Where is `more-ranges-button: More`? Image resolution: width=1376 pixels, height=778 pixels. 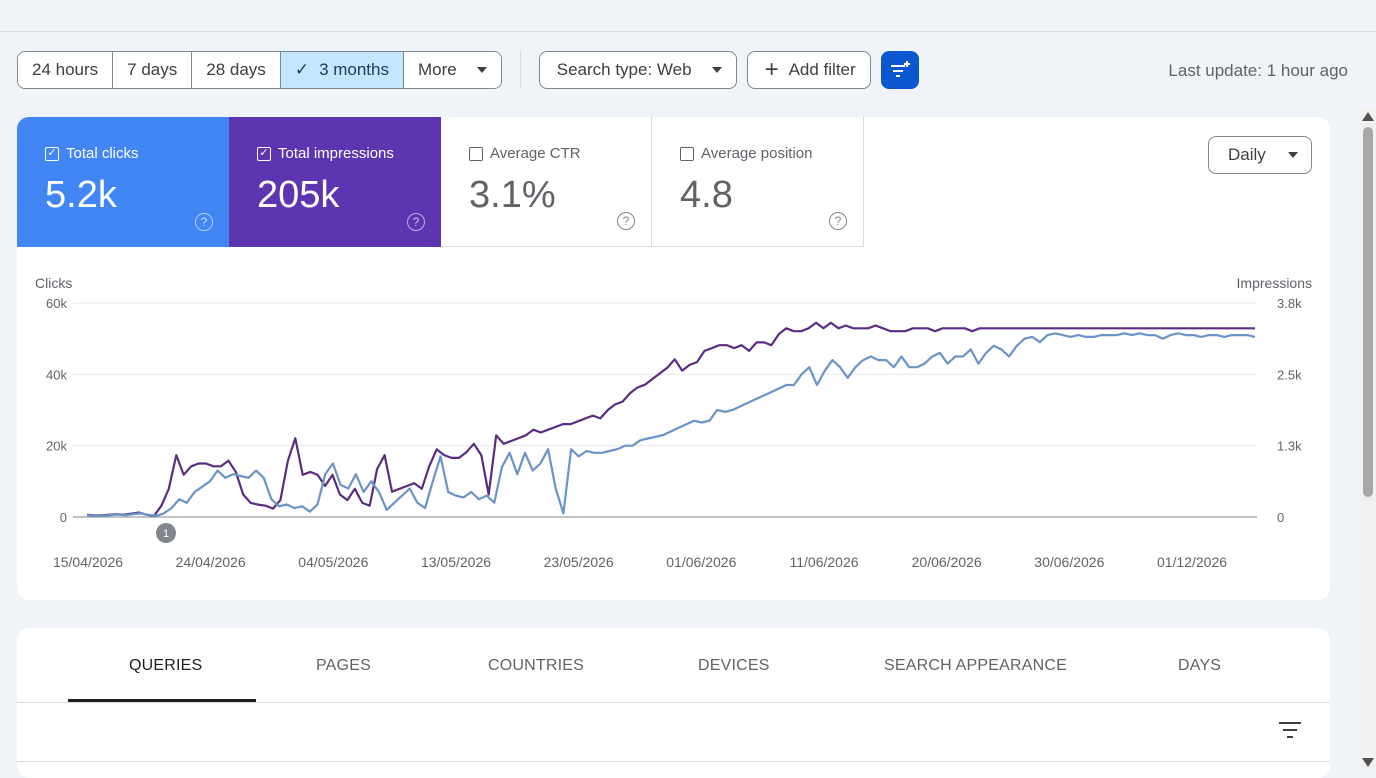 more-ranges-button: More is located at coordinates (452, 70).